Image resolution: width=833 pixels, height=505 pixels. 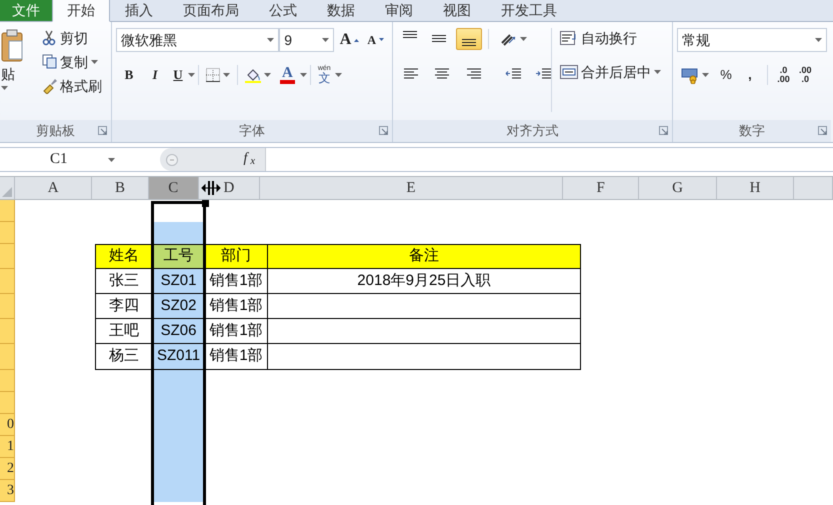 What do you see at coordinates (179, 331) in the screenshot?
I see `table-cell: SZ06` at bounding box center [179, 331].